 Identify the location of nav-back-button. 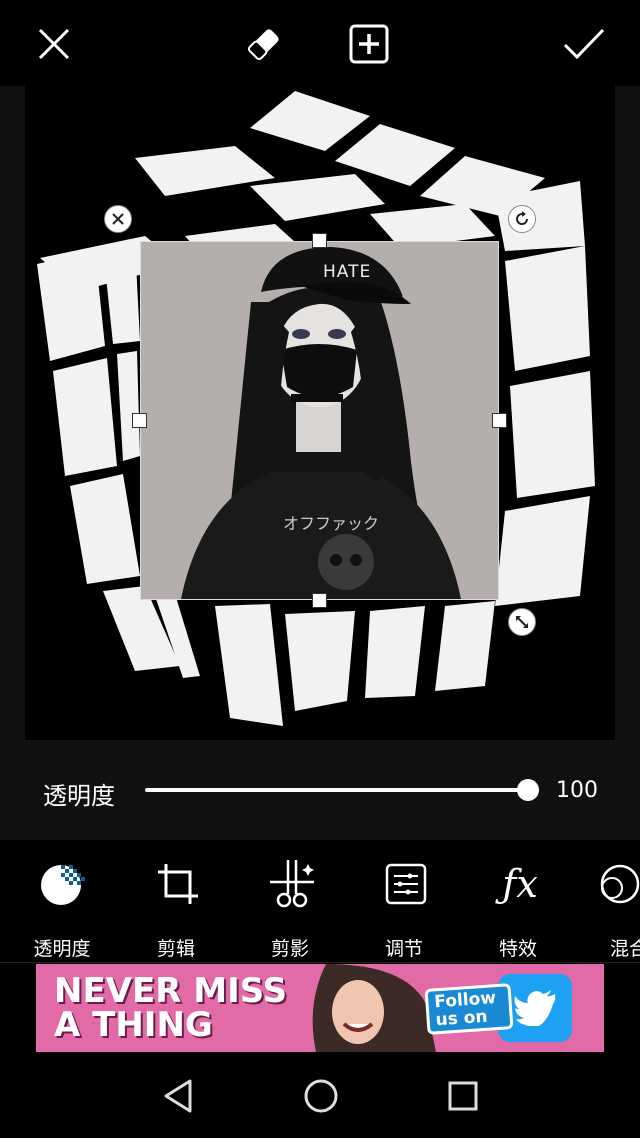
(178, 1096).